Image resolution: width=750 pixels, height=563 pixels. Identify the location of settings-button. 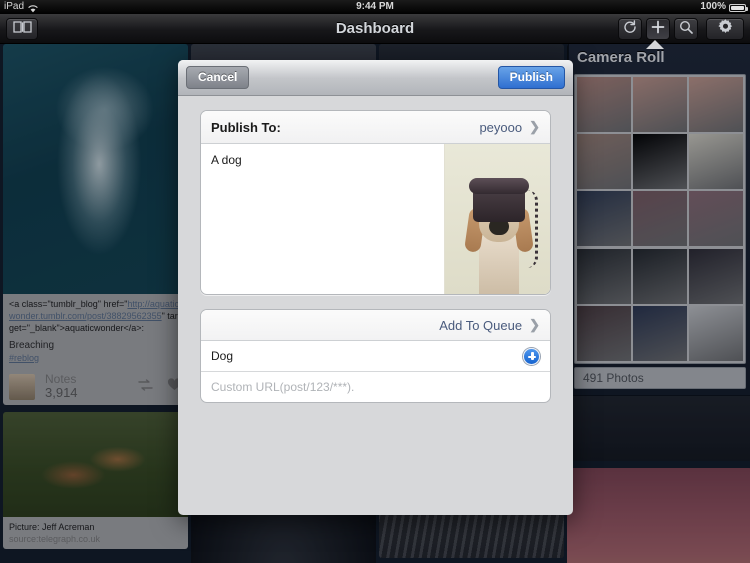
(725, 29).